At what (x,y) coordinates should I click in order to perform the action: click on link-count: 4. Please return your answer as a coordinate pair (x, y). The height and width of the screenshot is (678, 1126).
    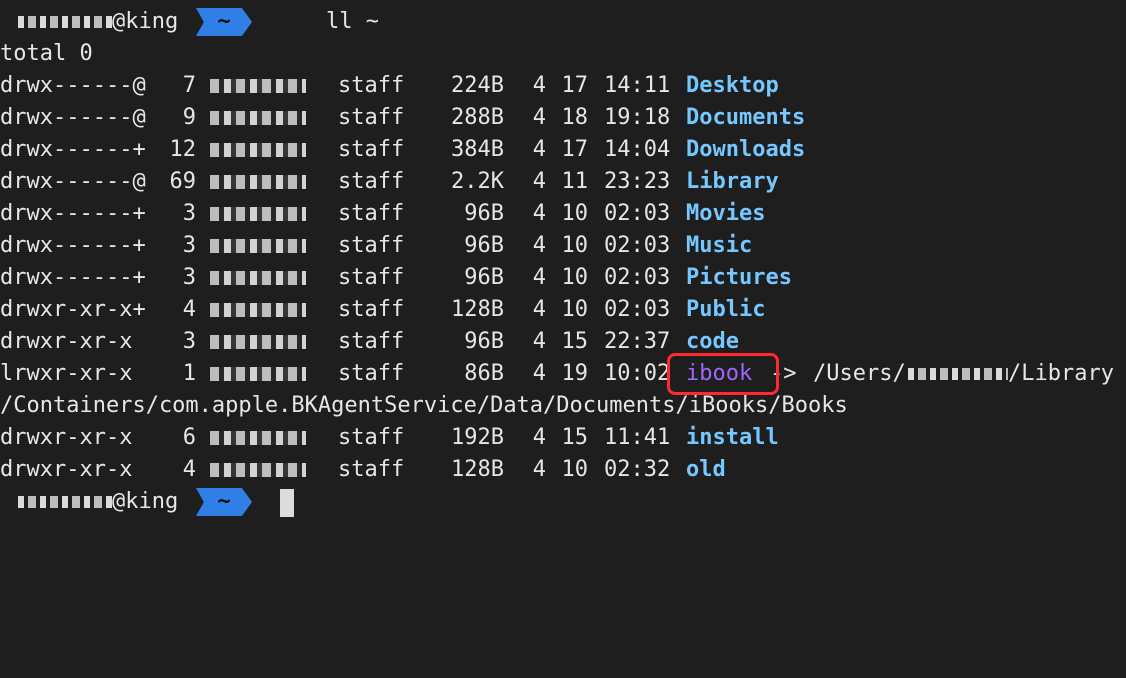
    Looking at the image, I should click on (189, 309).